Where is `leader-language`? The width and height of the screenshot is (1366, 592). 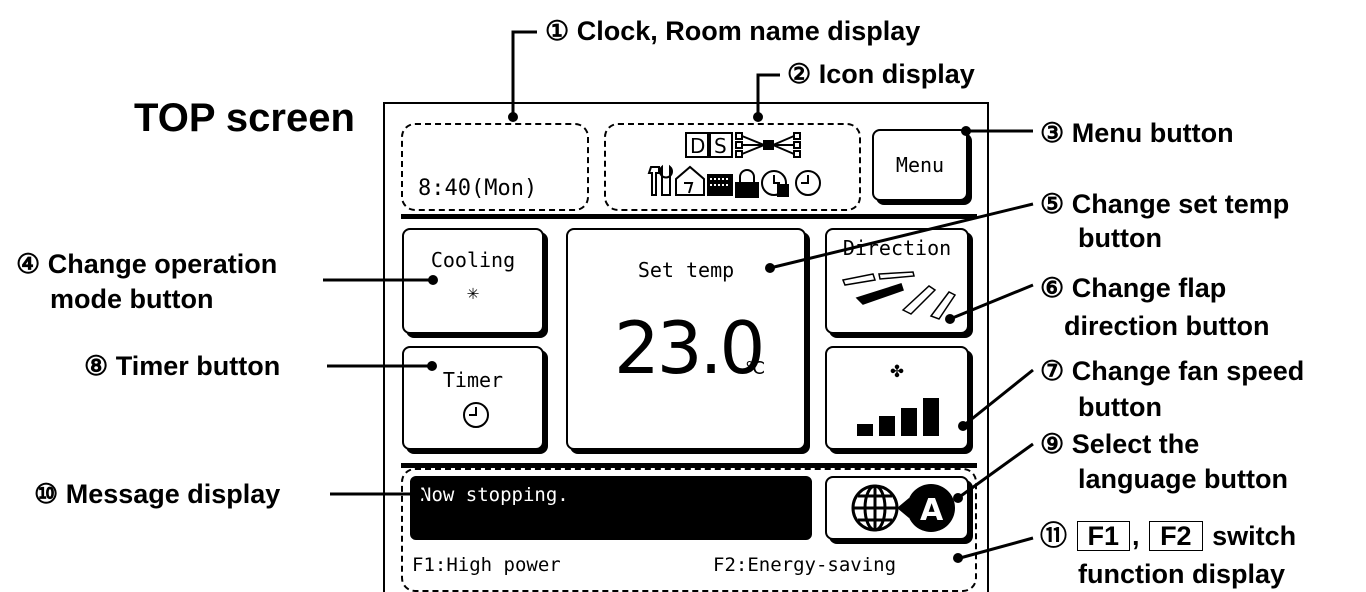
leader-language is located at coordinates (995, 471).